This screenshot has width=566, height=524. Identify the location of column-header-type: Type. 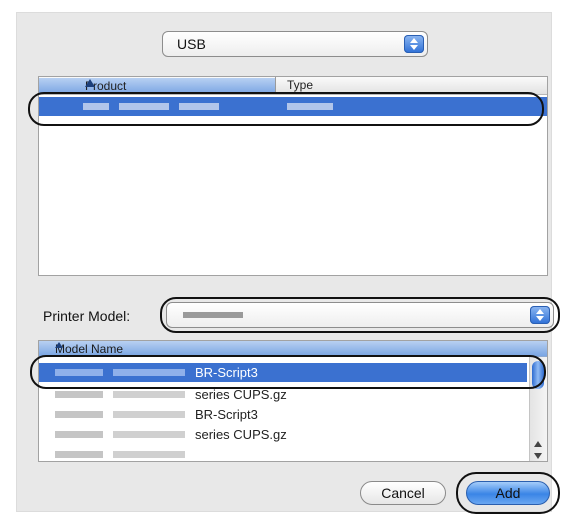
(300, 85).